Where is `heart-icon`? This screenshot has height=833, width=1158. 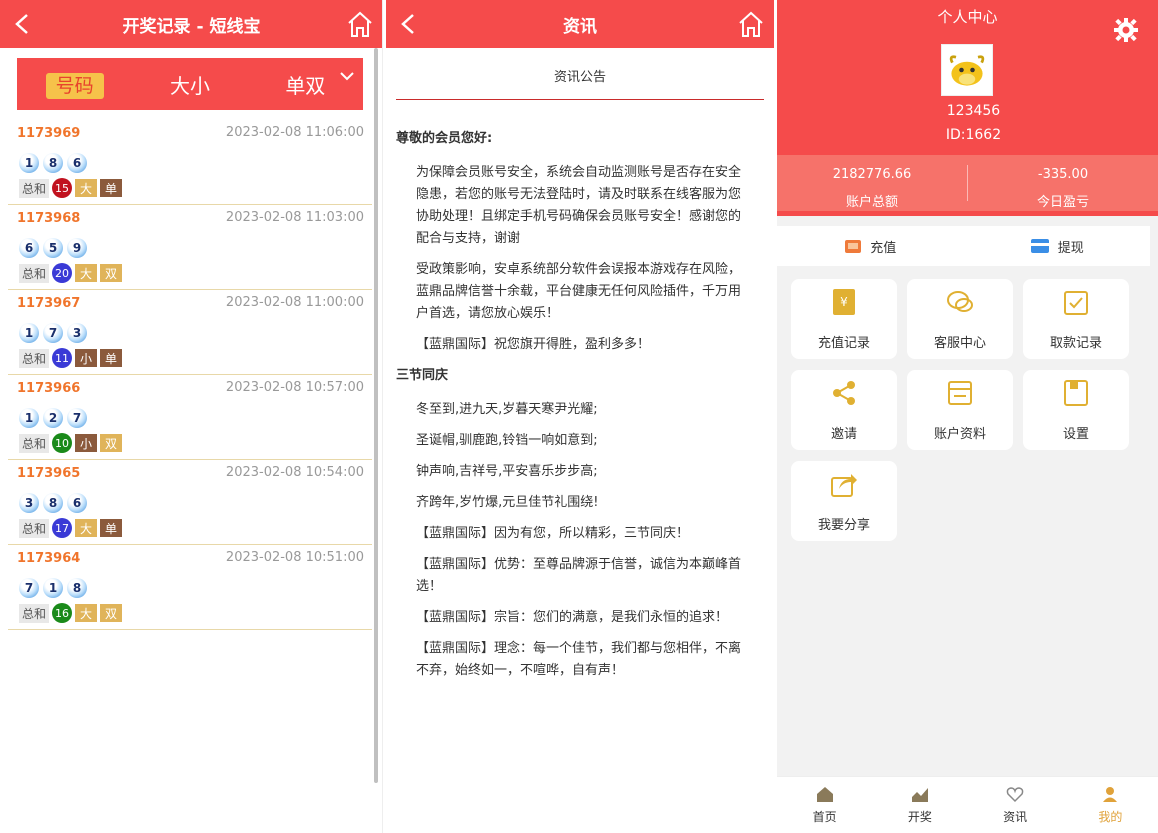 heart-icon is located at coordinates (1015, 795).